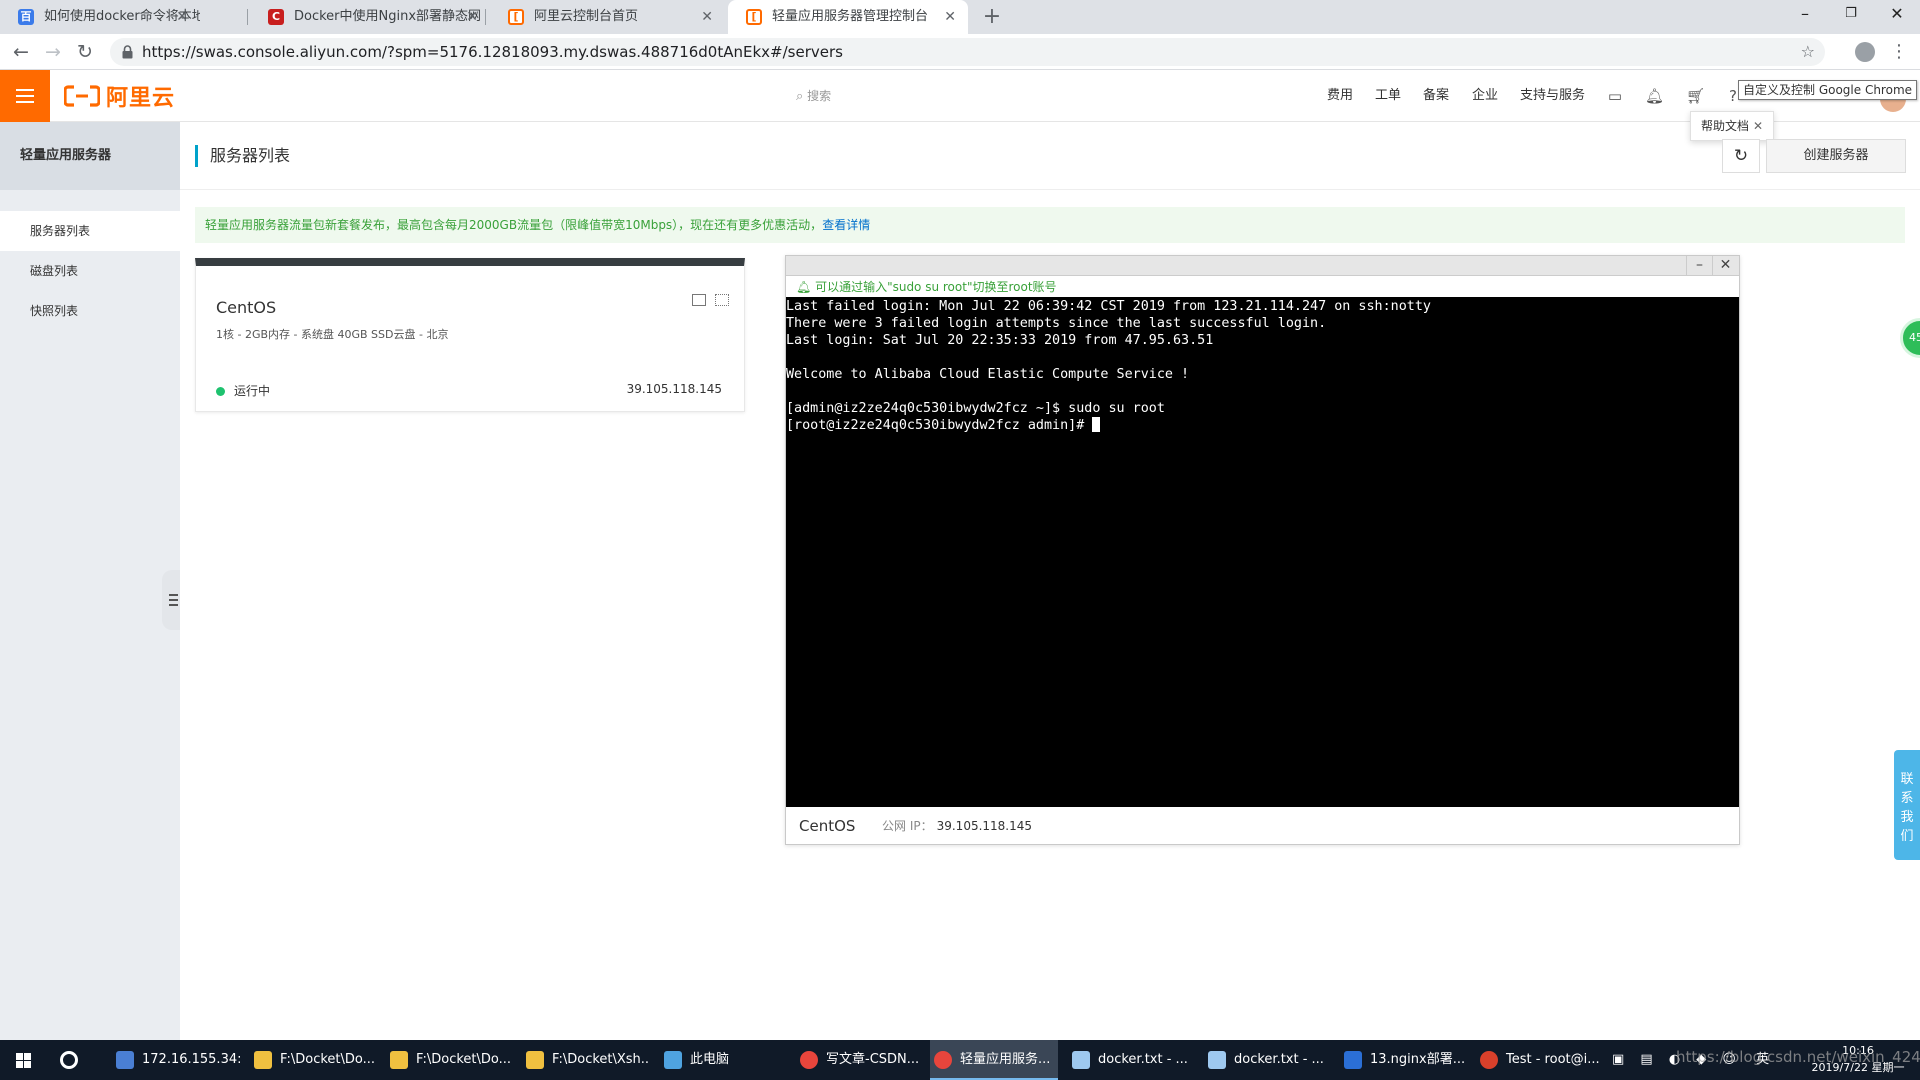  I want to click on terminal-cursor, so click(1096, 424).